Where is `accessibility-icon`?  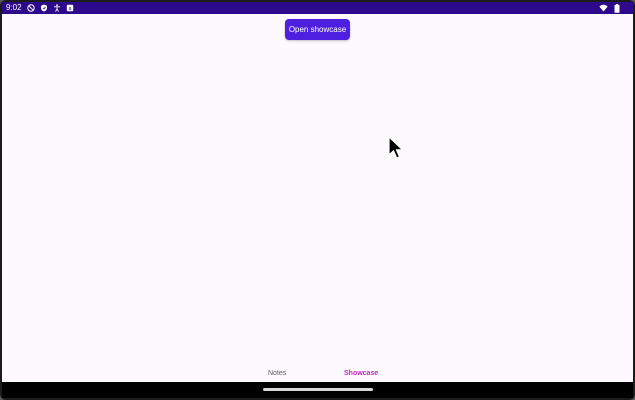
accessibility-icon is located at coordinates (57, 8).